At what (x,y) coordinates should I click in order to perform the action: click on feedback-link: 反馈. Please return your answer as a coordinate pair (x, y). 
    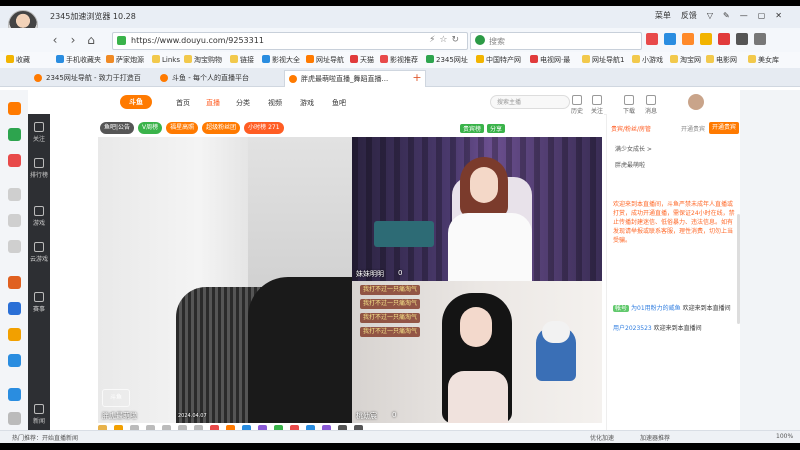
    Looking at the image, I should click on (689, 15).